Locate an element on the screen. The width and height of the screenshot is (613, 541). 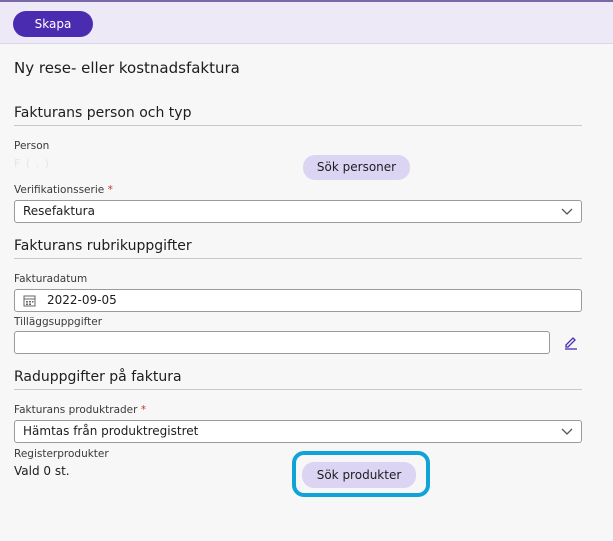
series-label: Verifikationsserie * is located at coordinates (63, 190).